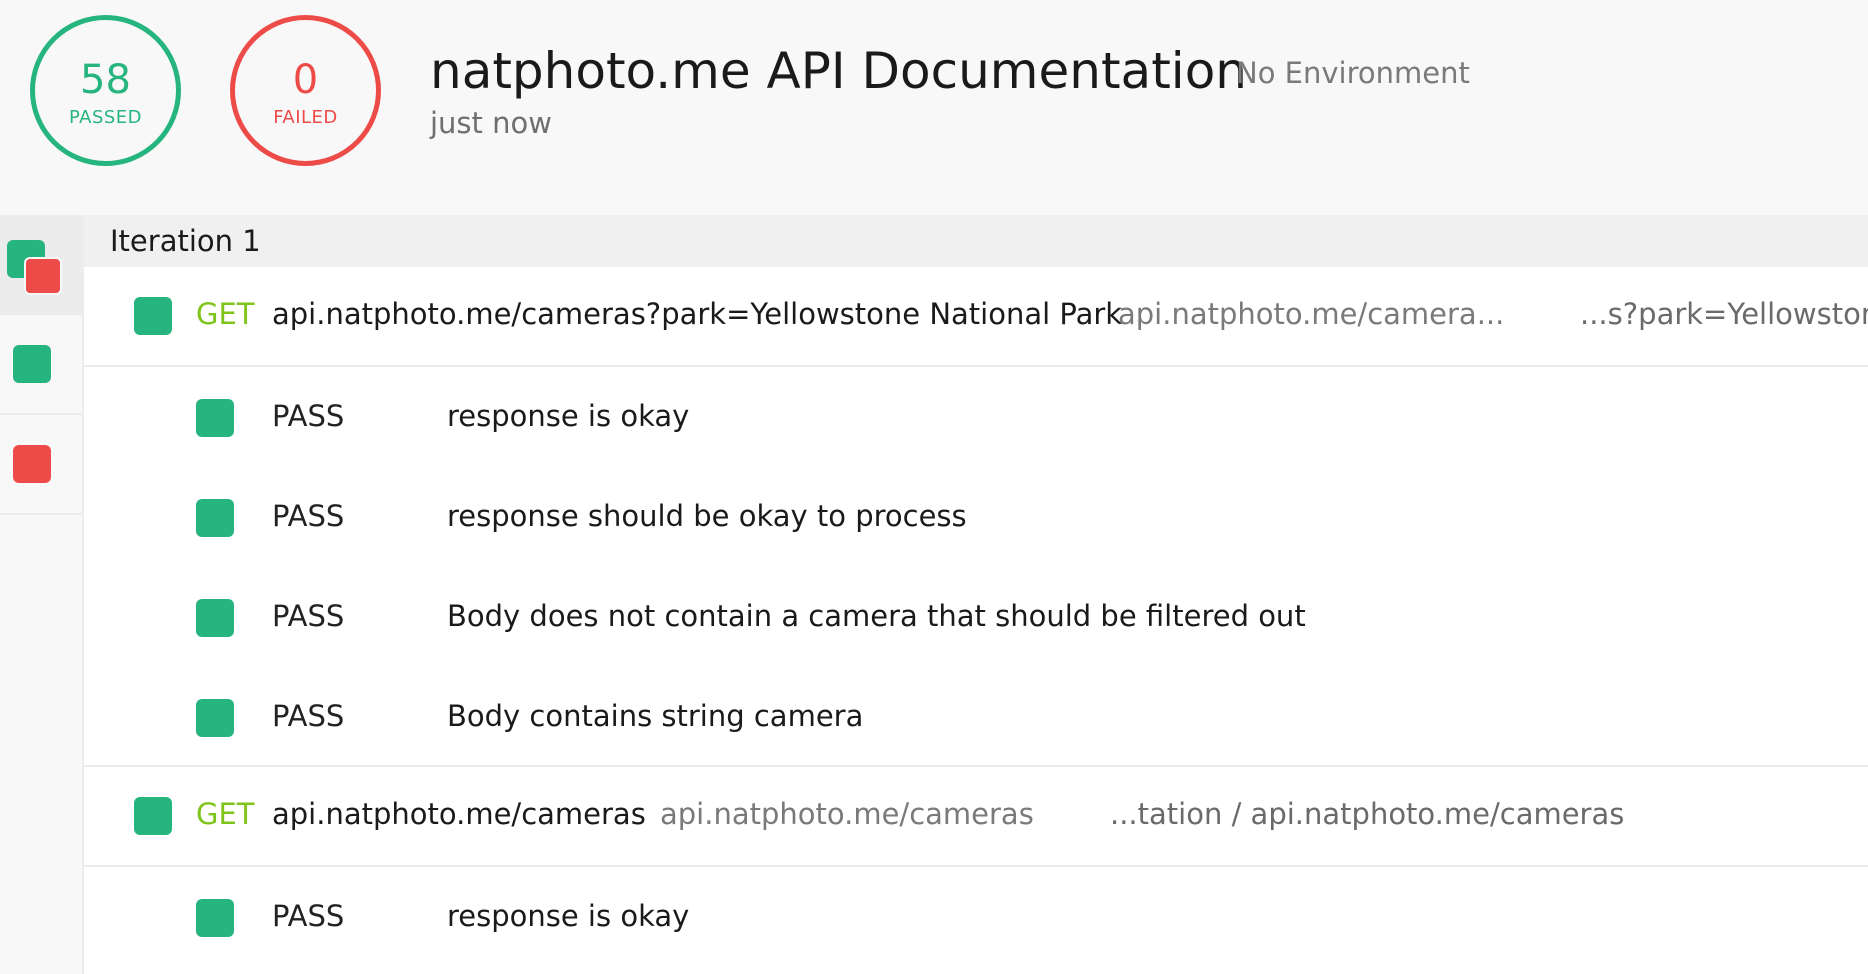 The height and width of the screenshot is (974, 1868). Describe the element at coordinates (707, 516) in the screenshot. I see `test-name: response should be okay to process` at that location.